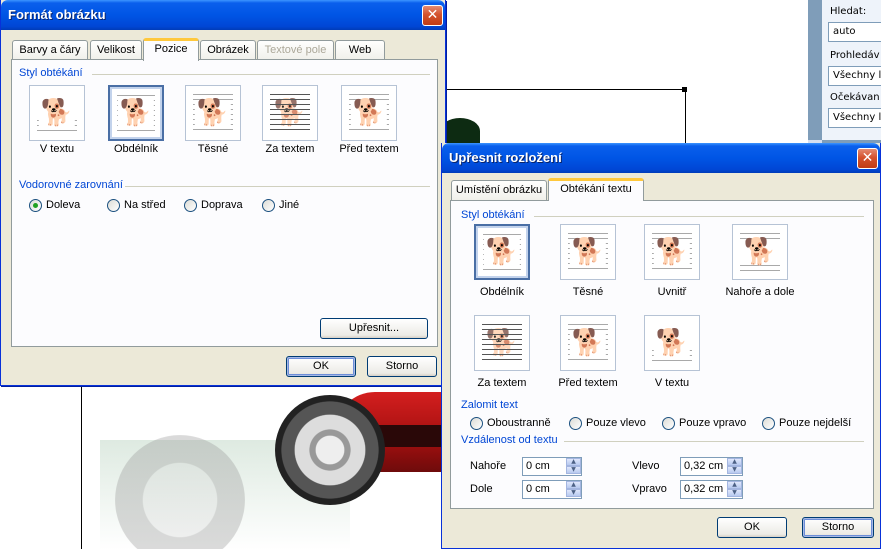  What do you see at coordinates (760, 292) in the screenshot?
I see `wrap-top-bottom-label: Nahoře a dole` at bounding box center [760, 292].